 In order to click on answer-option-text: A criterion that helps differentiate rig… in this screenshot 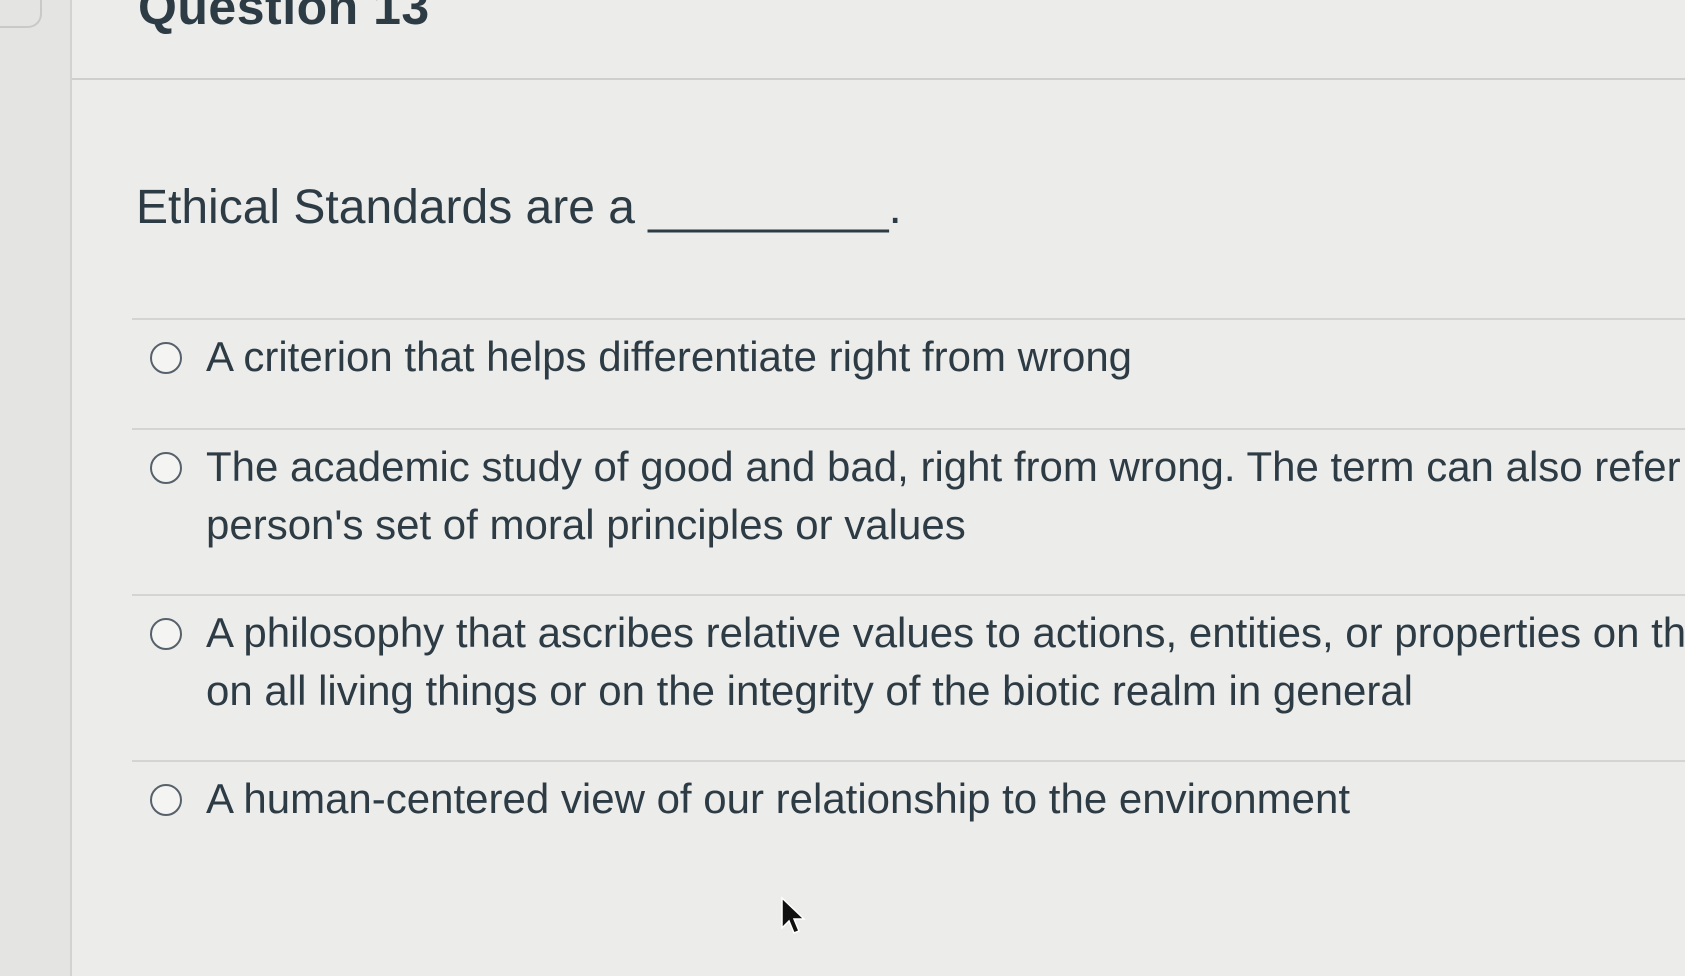, I will do `click(669, 356)`.